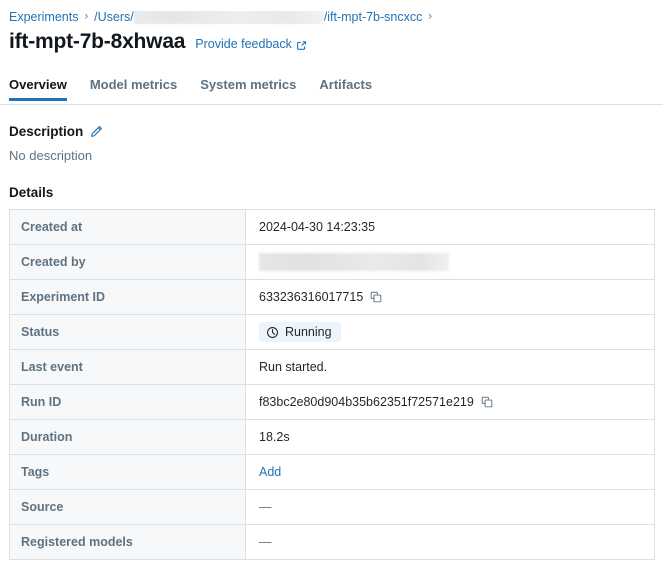 This screenshot has width=663, height=570. Describe the element at coordinates (243, 44) in the screenshot. I see `provide-feedback-label: Provide feedback` at that location.